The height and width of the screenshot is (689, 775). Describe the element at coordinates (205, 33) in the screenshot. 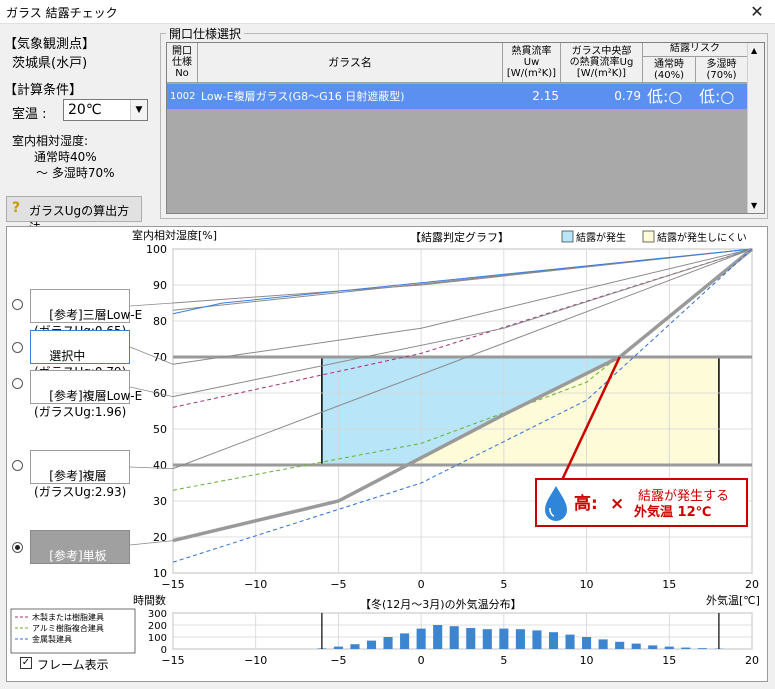

I see `spec-group-title: 開口仕様選択` at that location.